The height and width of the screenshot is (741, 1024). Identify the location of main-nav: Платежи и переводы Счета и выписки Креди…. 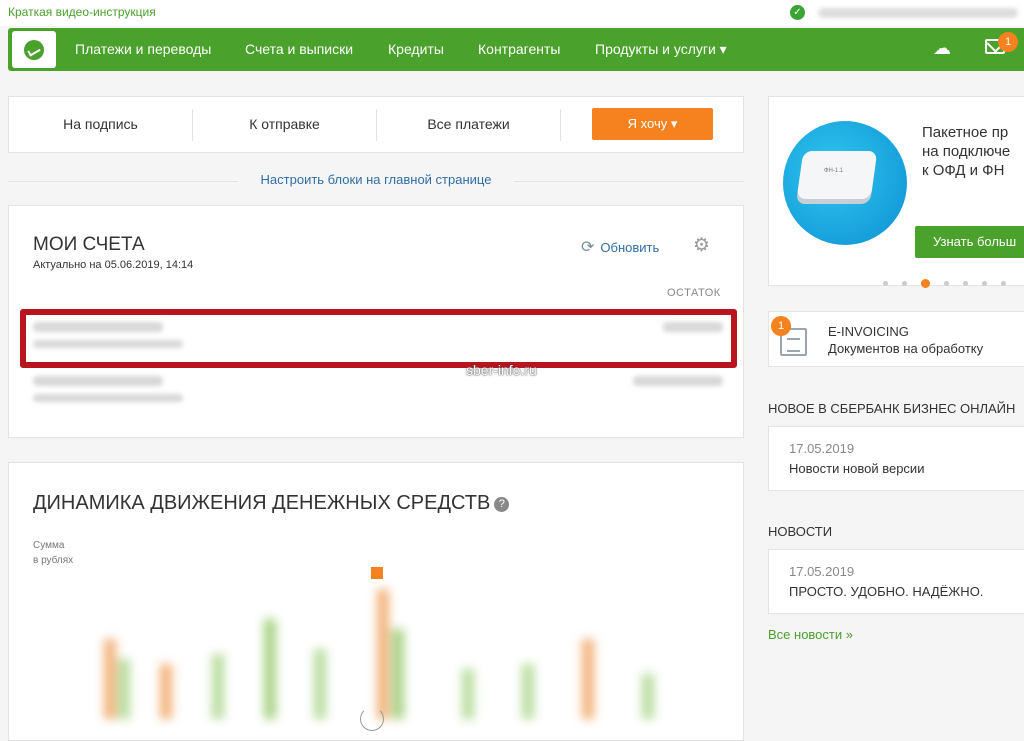
(516, 49).